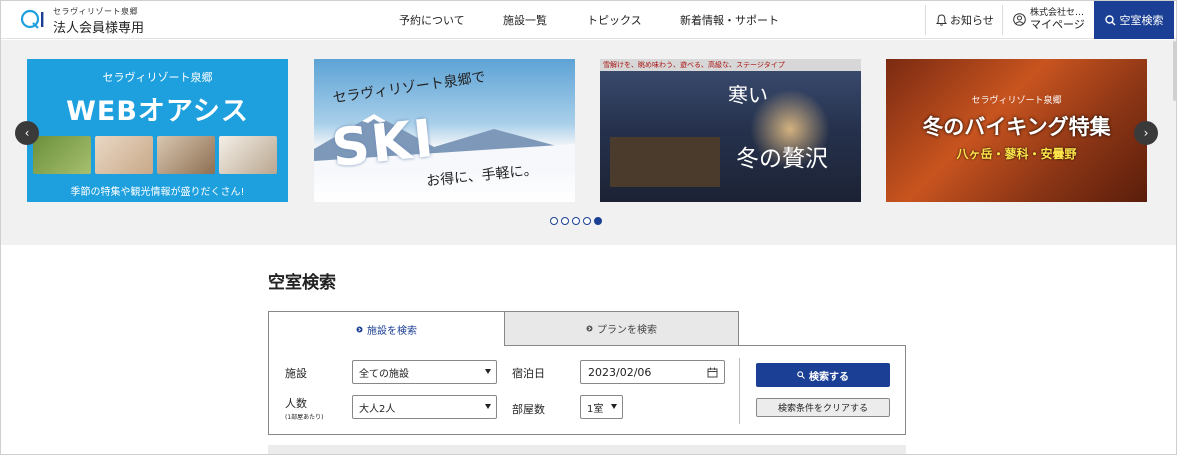 The width and height of the screenshot is (1177, 455). Describe the element at coordinates (595, 409) in the screenshot. I see `rooms-select-value: 1室` at that location.